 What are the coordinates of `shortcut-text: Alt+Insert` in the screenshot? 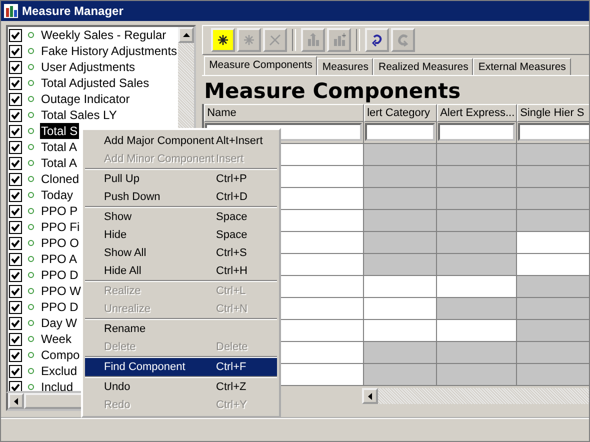 It's located at (239, 141).